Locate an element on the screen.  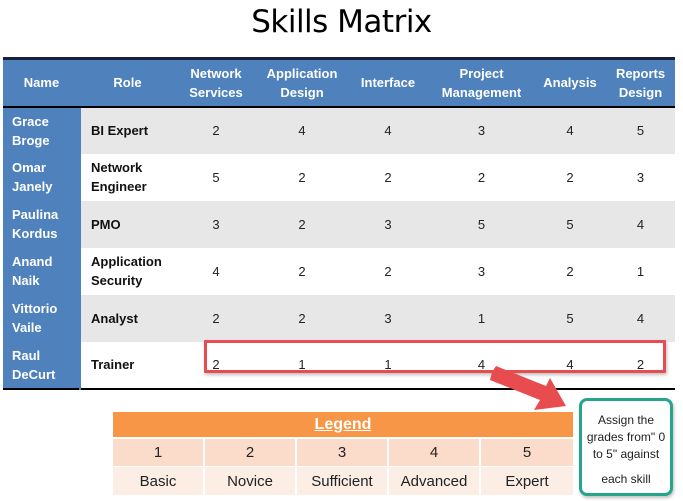
employee-name-cell: Omar Janely is located at coordinates (42, 177).